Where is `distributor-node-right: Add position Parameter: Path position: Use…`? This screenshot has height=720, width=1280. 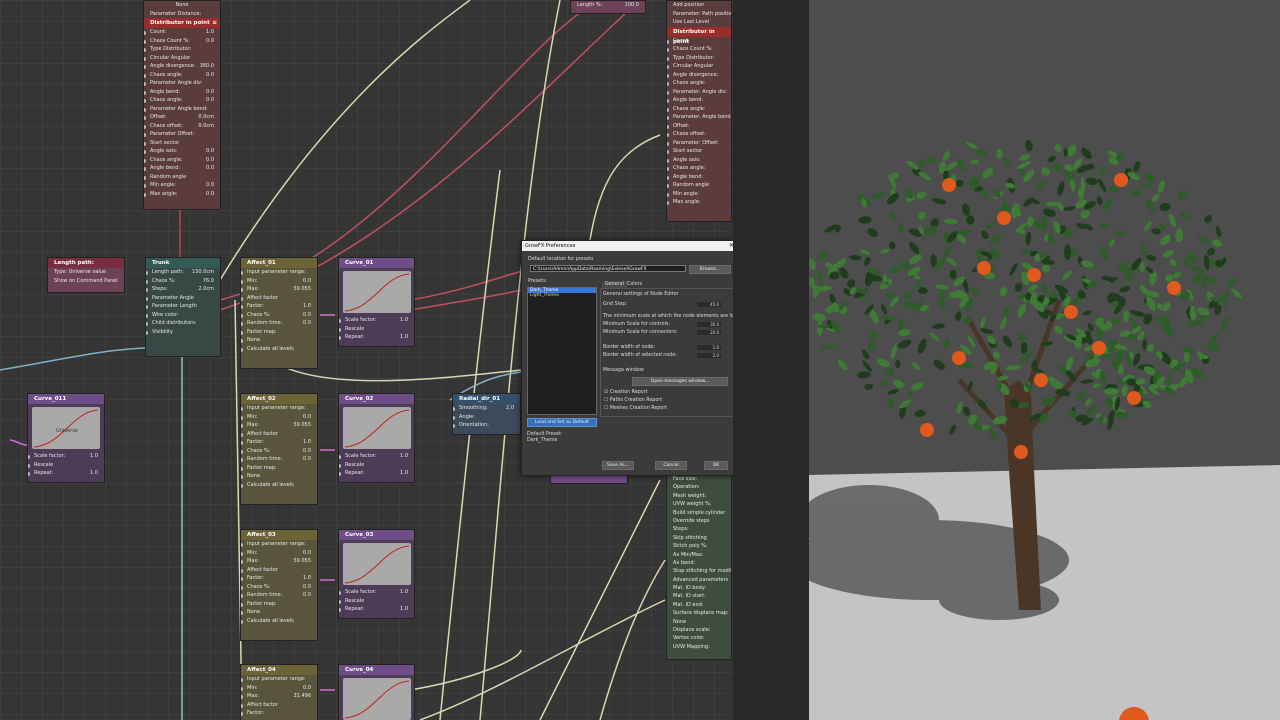 distributor-node-right: Add position Parameter: Path position: Use… is located at coordinates (699, 111).